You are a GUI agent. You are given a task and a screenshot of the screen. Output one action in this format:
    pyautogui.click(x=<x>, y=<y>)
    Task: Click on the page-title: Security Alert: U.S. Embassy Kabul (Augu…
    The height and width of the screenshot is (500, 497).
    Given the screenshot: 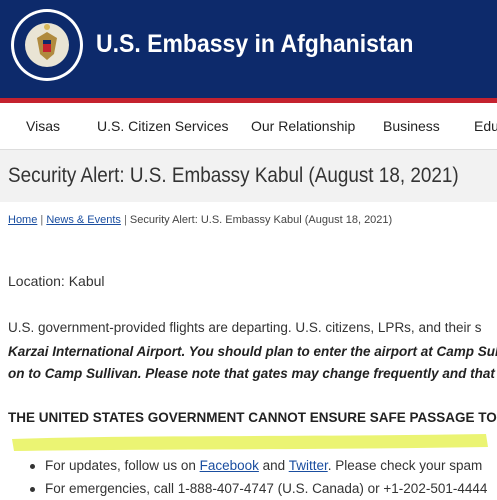 What is the action you would take?
    pyautogui.click(x=233, y=175)
    